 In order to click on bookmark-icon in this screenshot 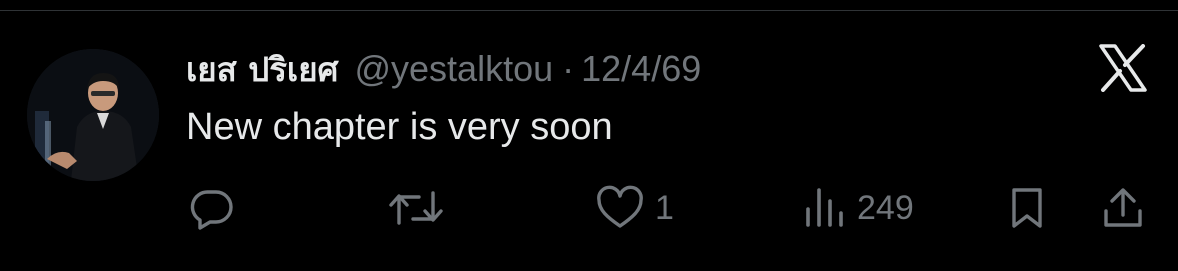, I will do `click(1027, 208)`.